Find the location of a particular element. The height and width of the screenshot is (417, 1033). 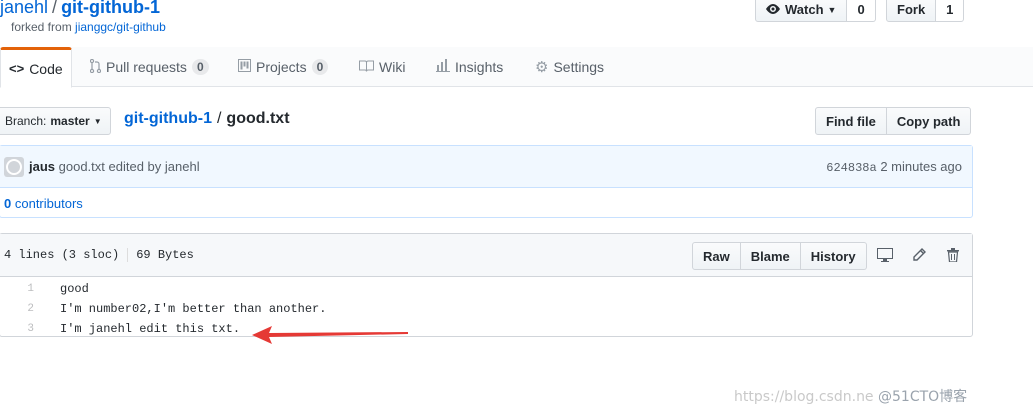

raw-button: Raw is located at coordinates (716, 256).